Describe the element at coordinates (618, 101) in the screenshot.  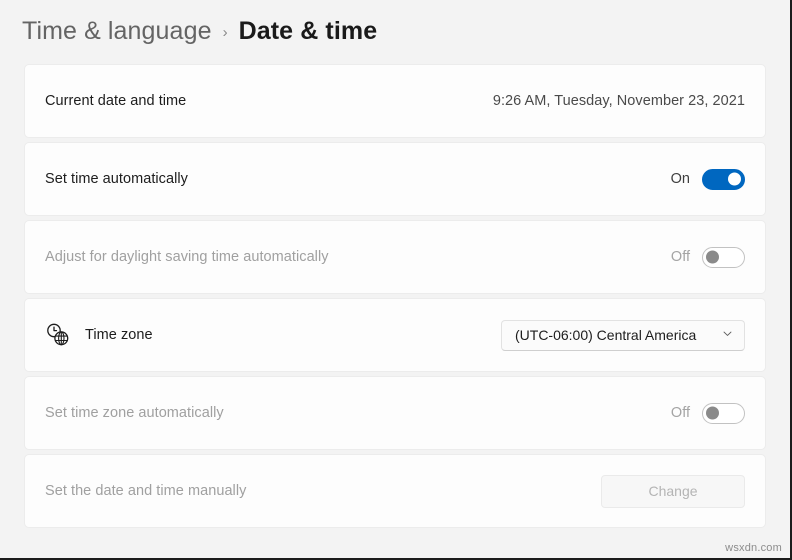
I see `current-date-and-time-value: 9:26 AM, Tuesday, November 23, 2021` at that location.